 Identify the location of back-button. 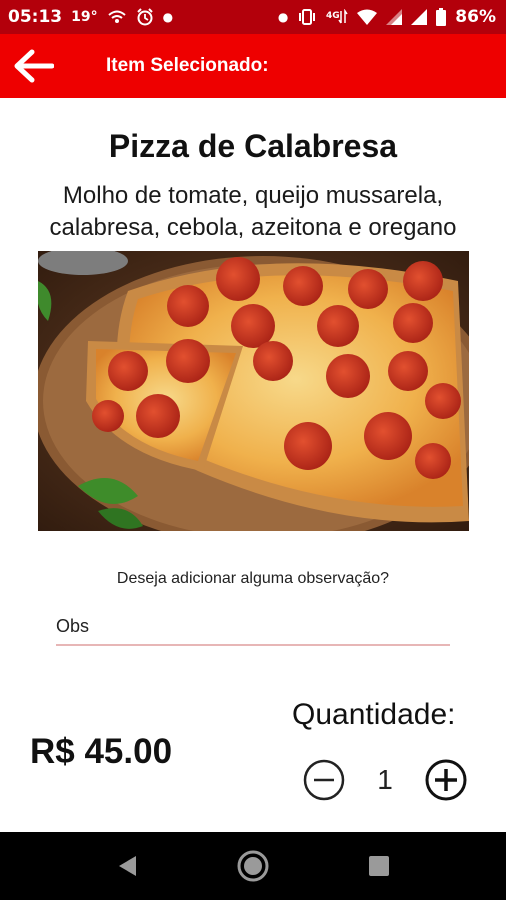
(33, 66).